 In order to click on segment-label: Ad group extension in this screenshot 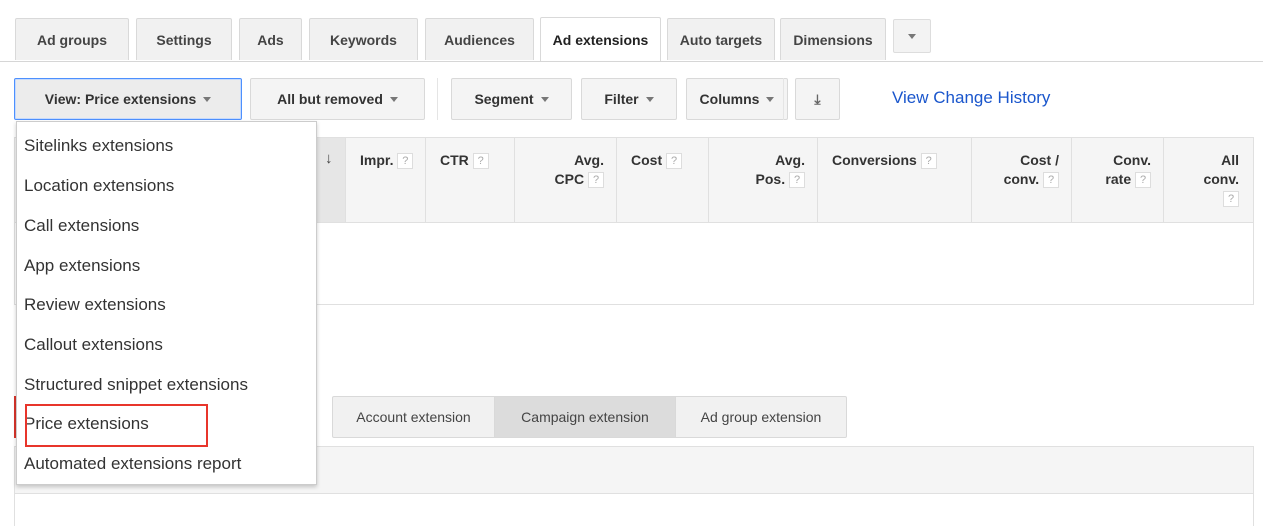, I will do `click(761, 417)`.